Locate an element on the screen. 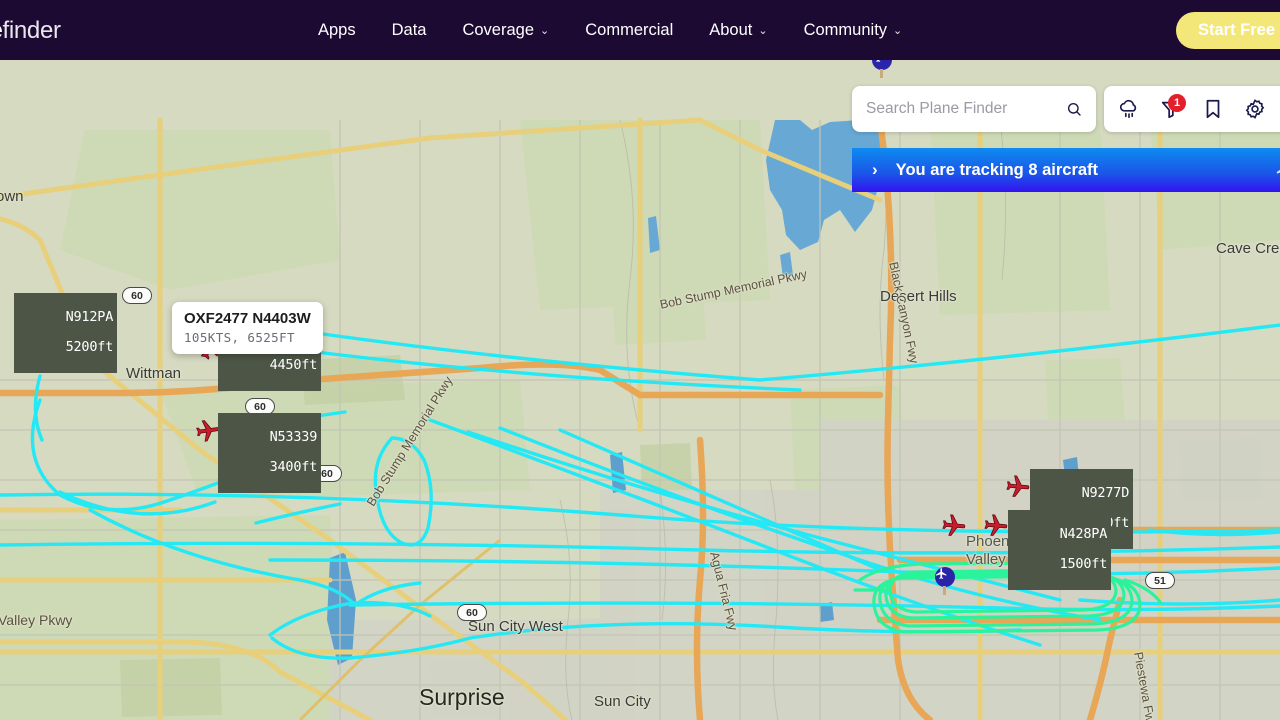 The height and width of the screenshot is (720, 1280). aircraft-altitude: 1500ft is located at coordinates (1083, 564).